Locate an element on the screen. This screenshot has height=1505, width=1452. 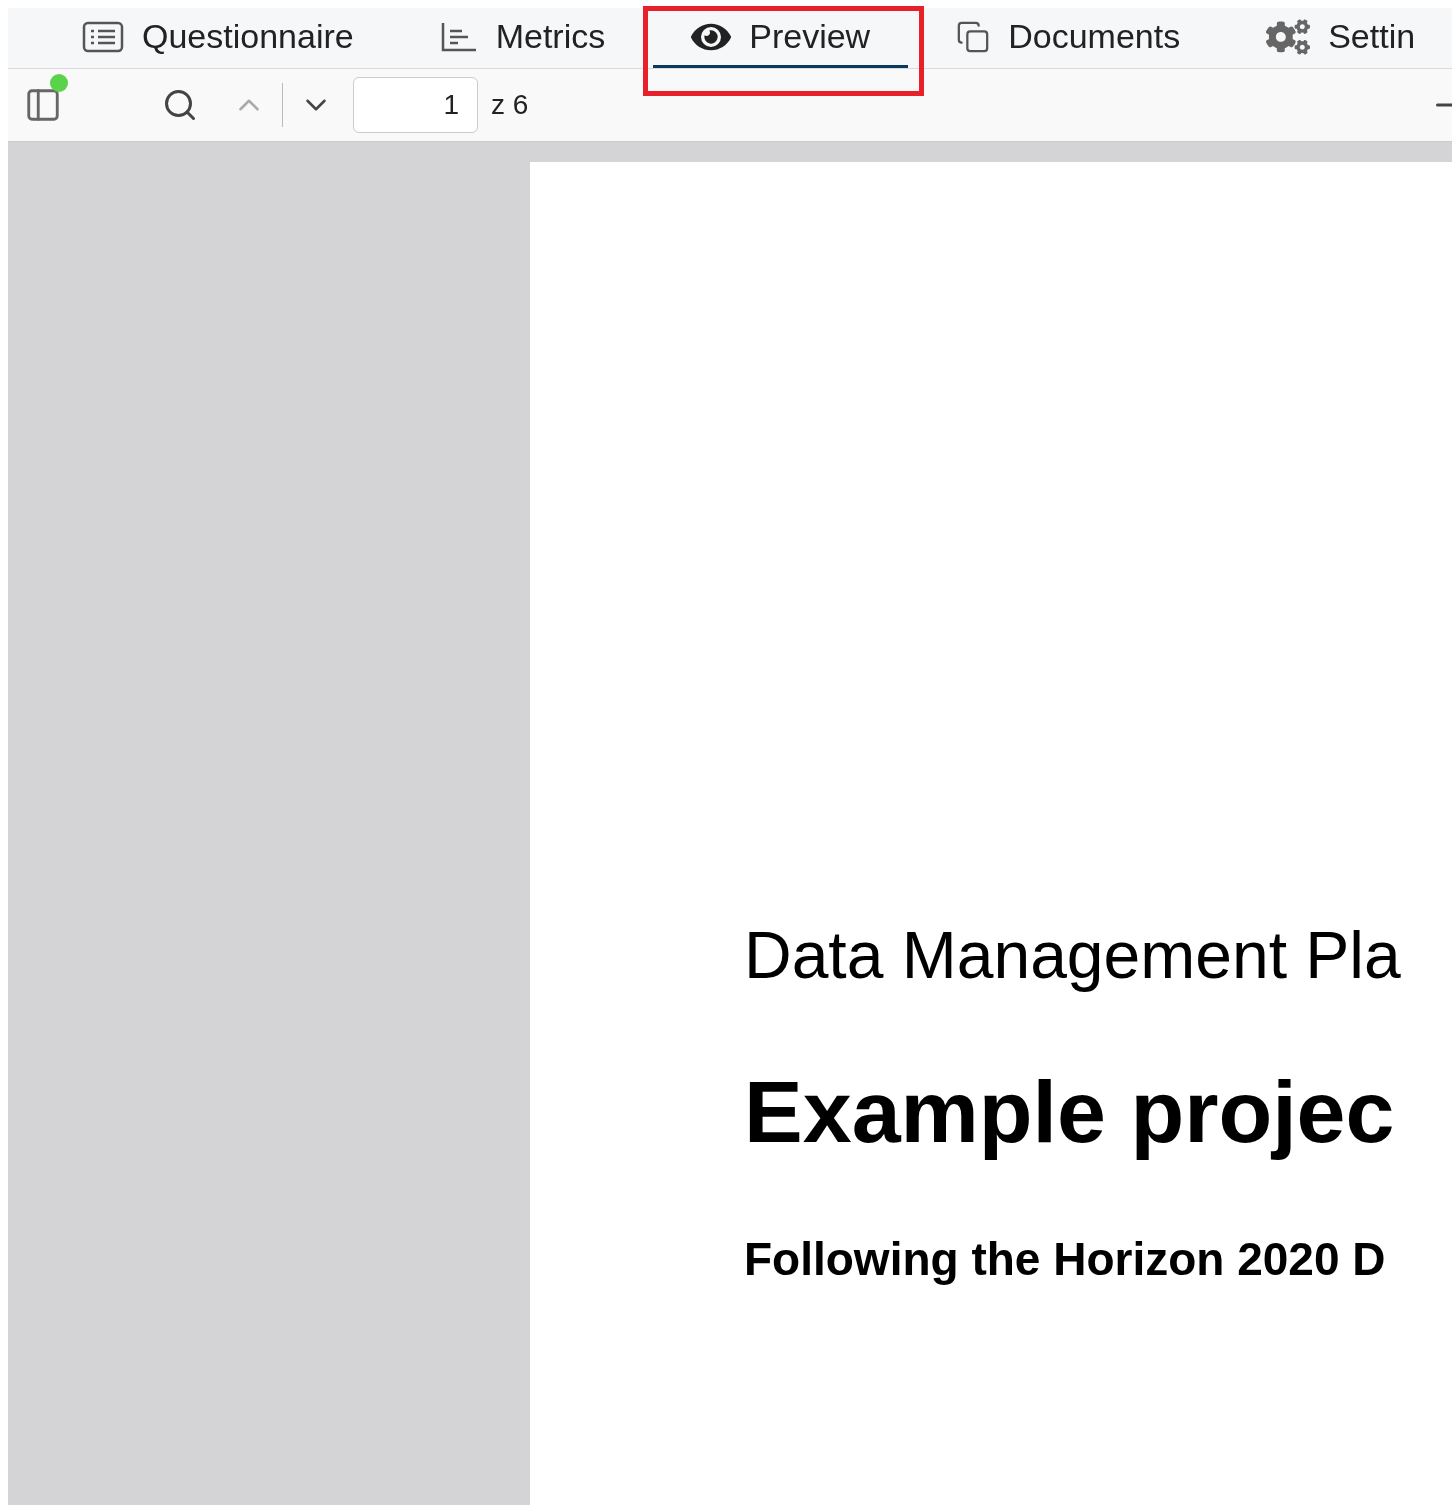
copy-icon is located at coordinates (973, 36).